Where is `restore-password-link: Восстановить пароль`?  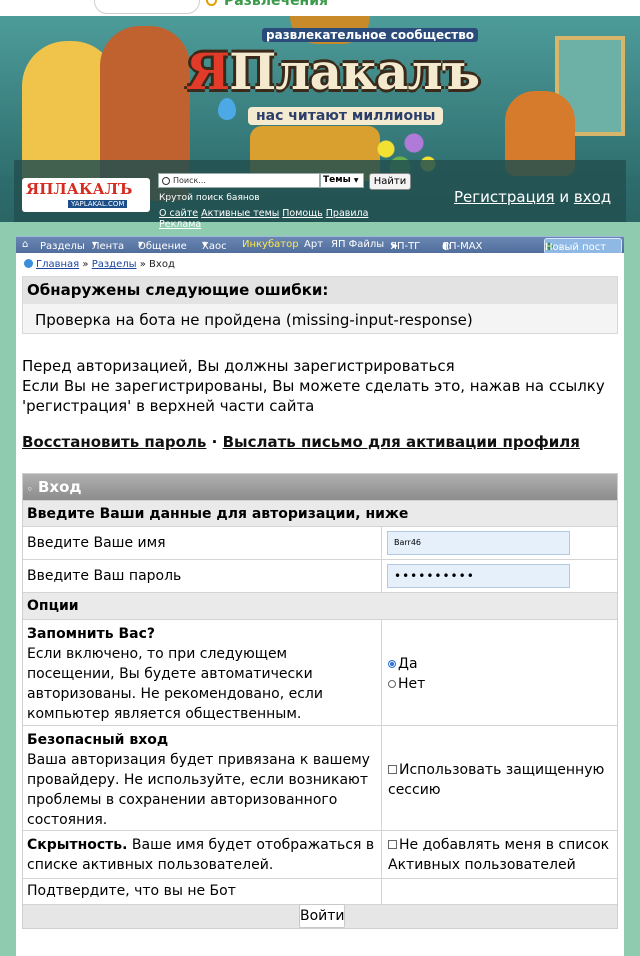
restore-password-link: Восстановить пароль is located at coordinates (114, 442).